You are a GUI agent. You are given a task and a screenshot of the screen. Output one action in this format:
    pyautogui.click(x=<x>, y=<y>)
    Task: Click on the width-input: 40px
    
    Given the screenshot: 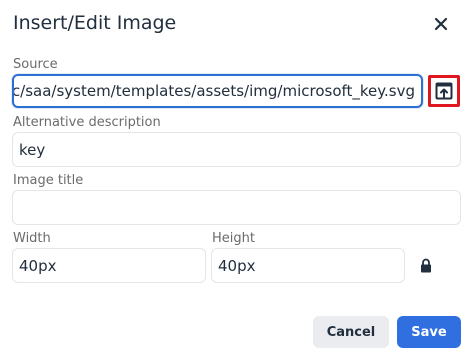 What is the action you would take?
    pyautogui.click(x=109, y=265)
    